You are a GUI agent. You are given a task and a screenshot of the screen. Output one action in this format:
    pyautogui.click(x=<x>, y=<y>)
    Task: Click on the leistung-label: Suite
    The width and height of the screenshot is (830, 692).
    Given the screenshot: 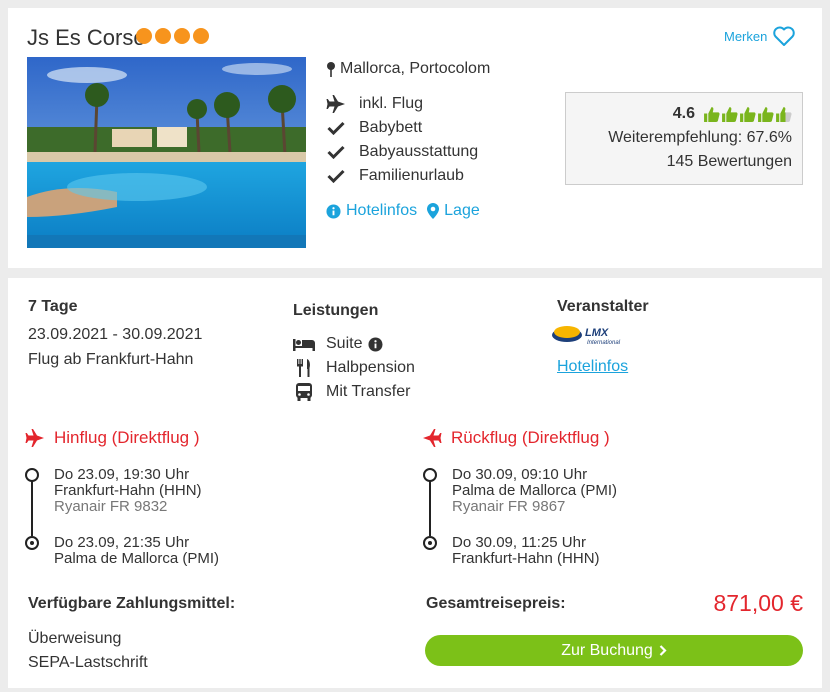 What is the action you would take?
    pyautogui.click(x=344, y=343)
    